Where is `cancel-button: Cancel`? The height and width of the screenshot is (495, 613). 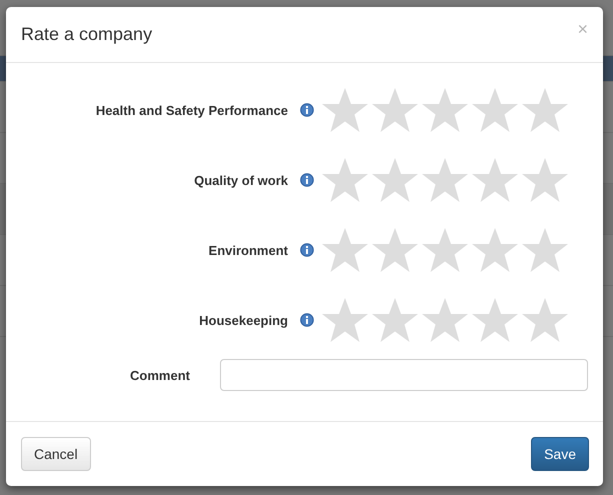
cancel-button: Cancel is located at coordinates (56, 454).